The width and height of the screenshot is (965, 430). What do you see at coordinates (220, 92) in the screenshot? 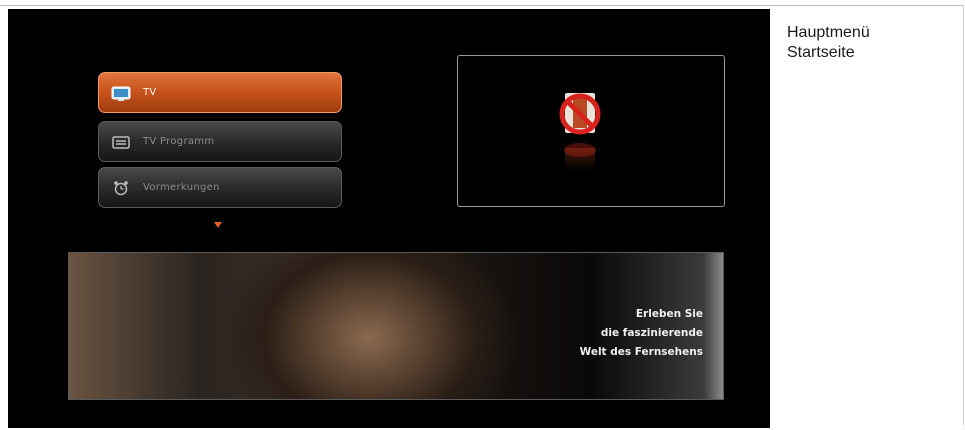
I see `menu-item-tv: TV` at bounding box center [220, 92].